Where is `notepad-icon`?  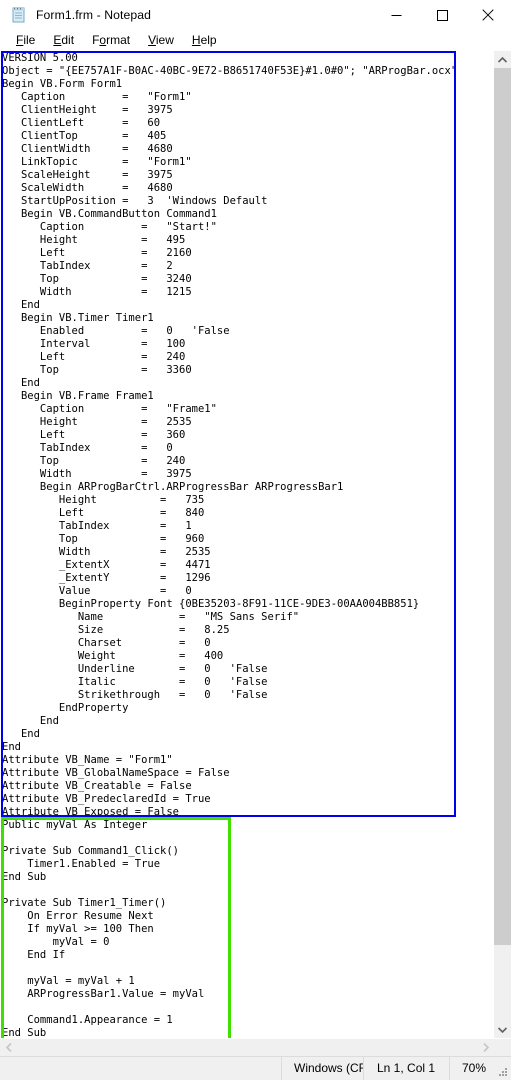 notepad-icon is located at coordinates (19, 15).